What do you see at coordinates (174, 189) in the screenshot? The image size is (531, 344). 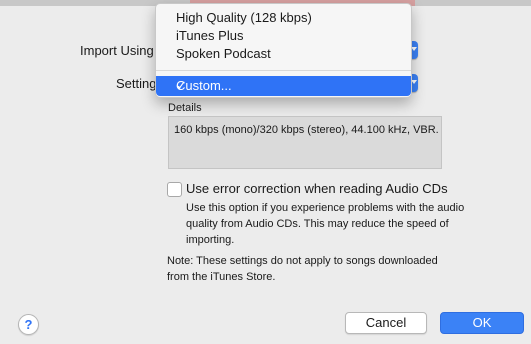 I see `error-correction-checkbox` at bounding box center [174, 189].